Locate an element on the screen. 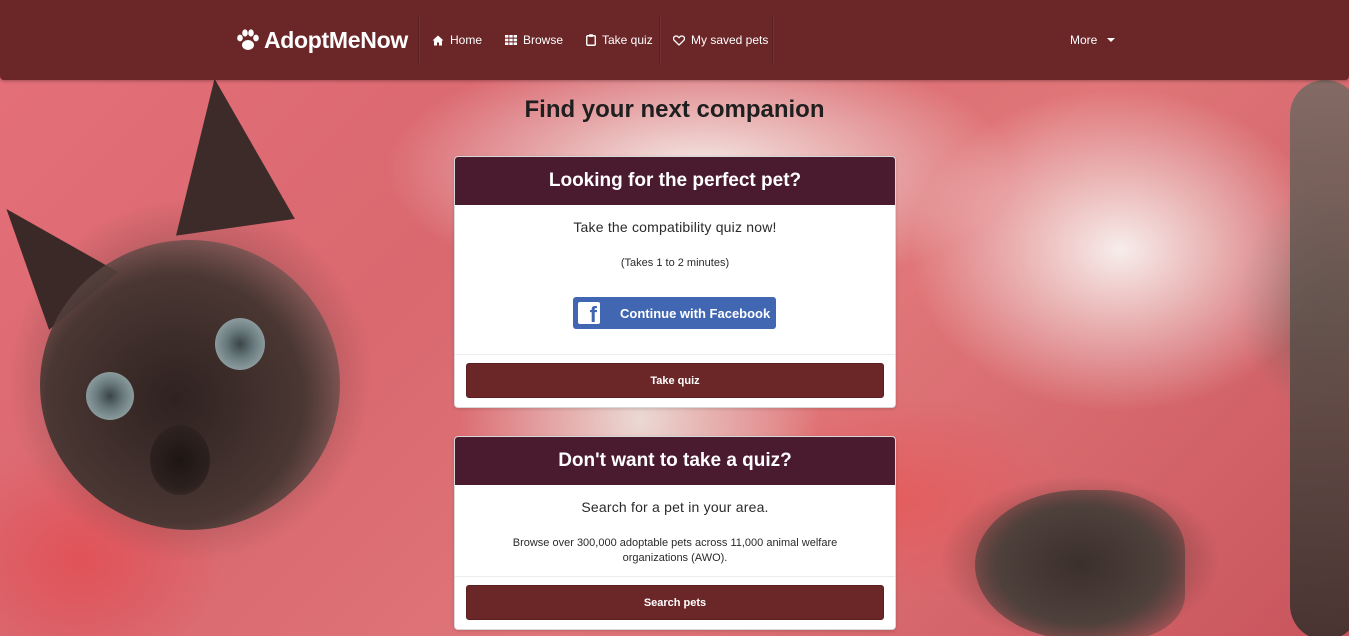 This screenshot has width=1349, height=636. page-headline: Find your next companion is located at coordinates (674, 109).